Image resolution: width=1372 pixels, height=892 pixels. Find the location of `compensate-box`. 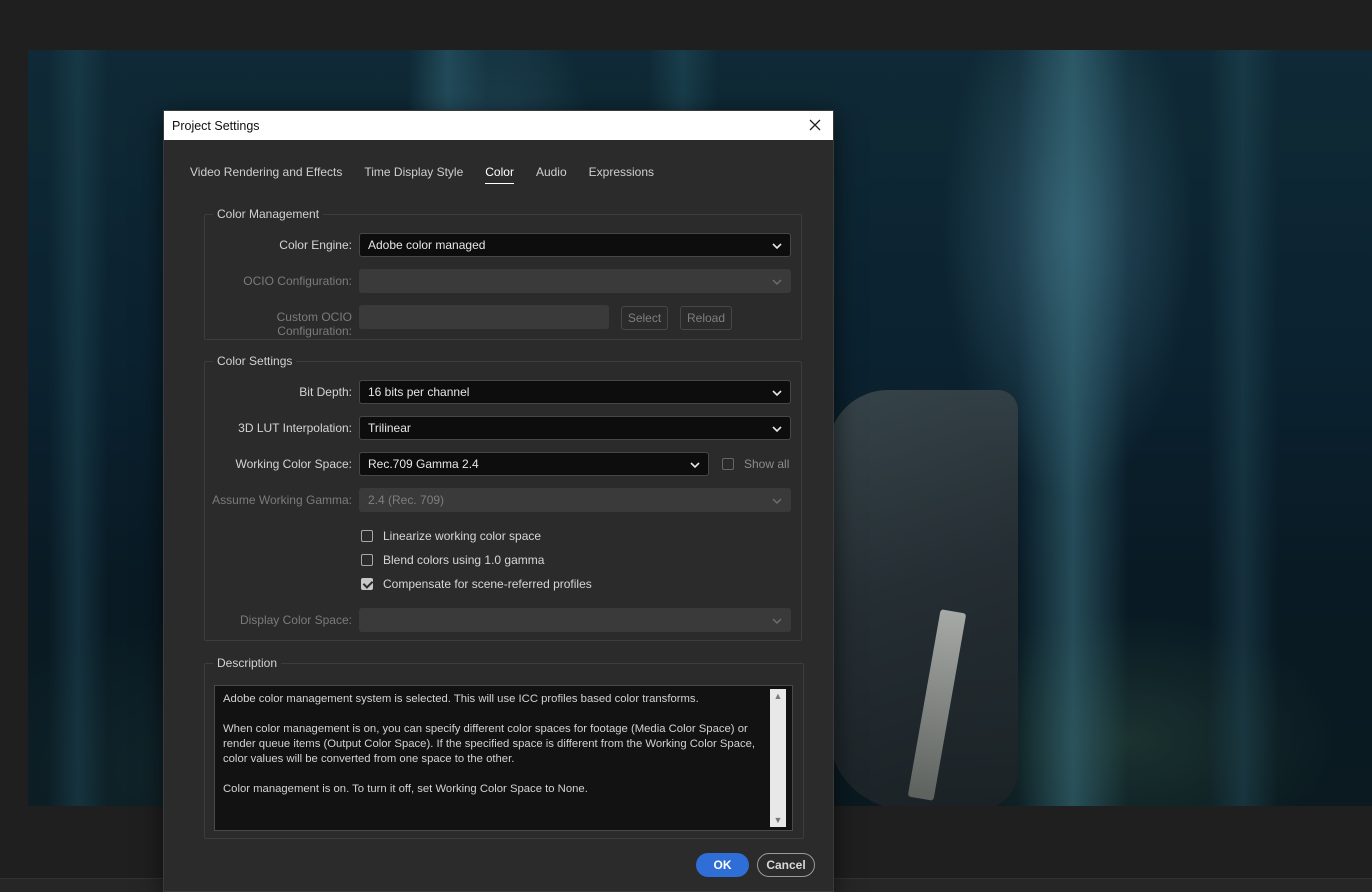

compensate-box is located at coordinates (367, 584).